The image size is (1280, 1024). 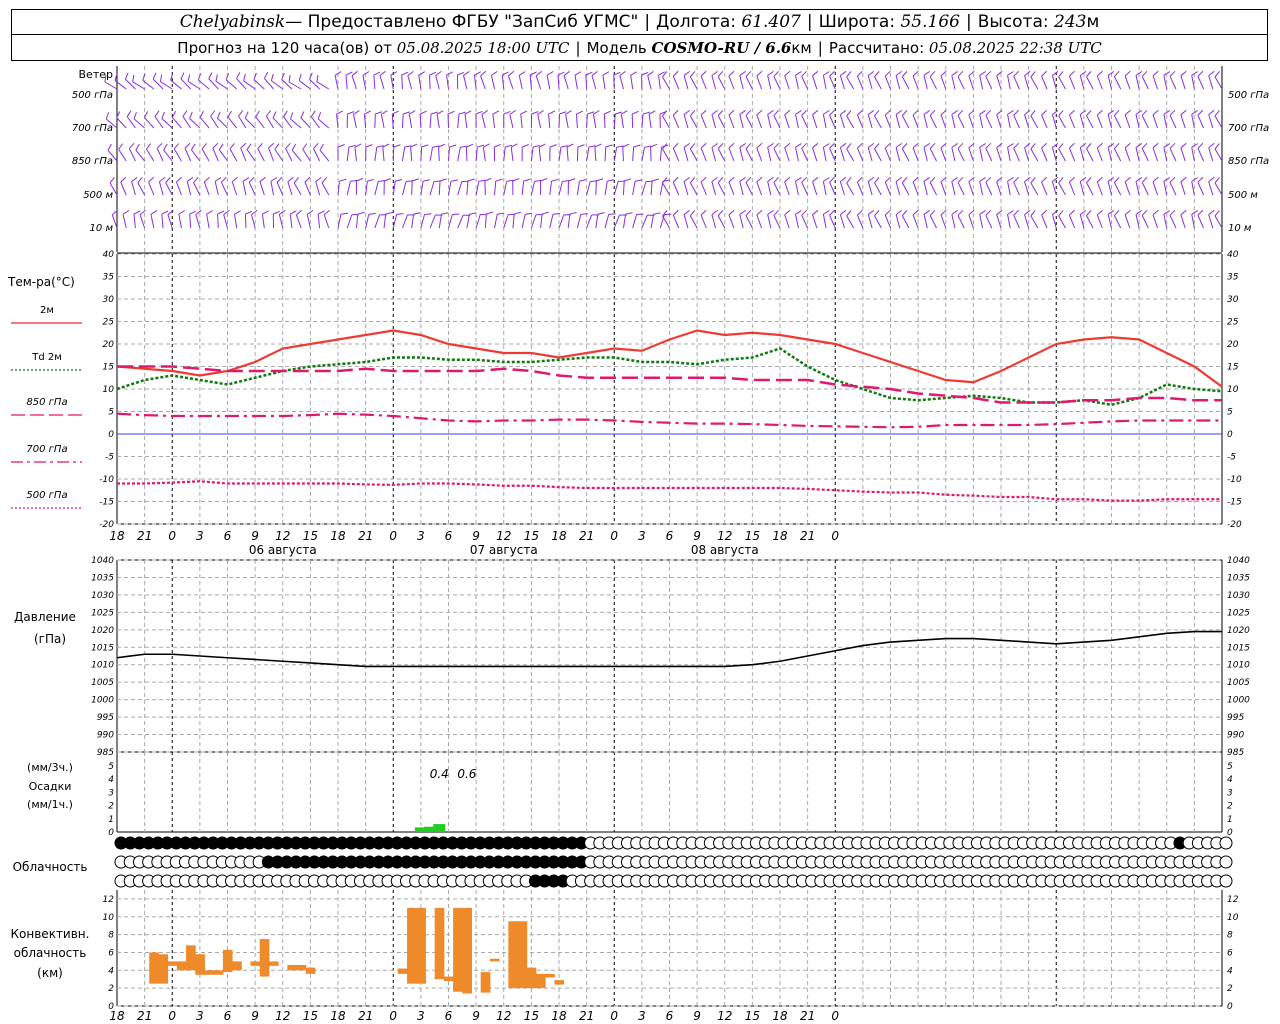 I want to click on conv-title1: Конвективн., so click(x=50, y=934).